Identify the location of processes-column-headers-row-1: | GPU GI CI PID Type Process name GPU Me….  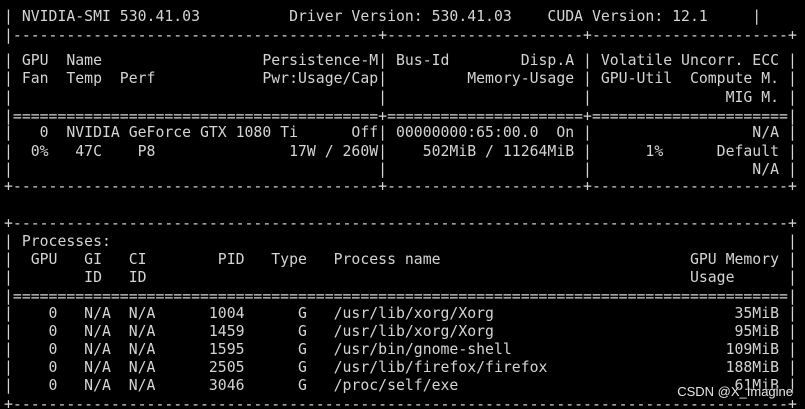
(400, 259).